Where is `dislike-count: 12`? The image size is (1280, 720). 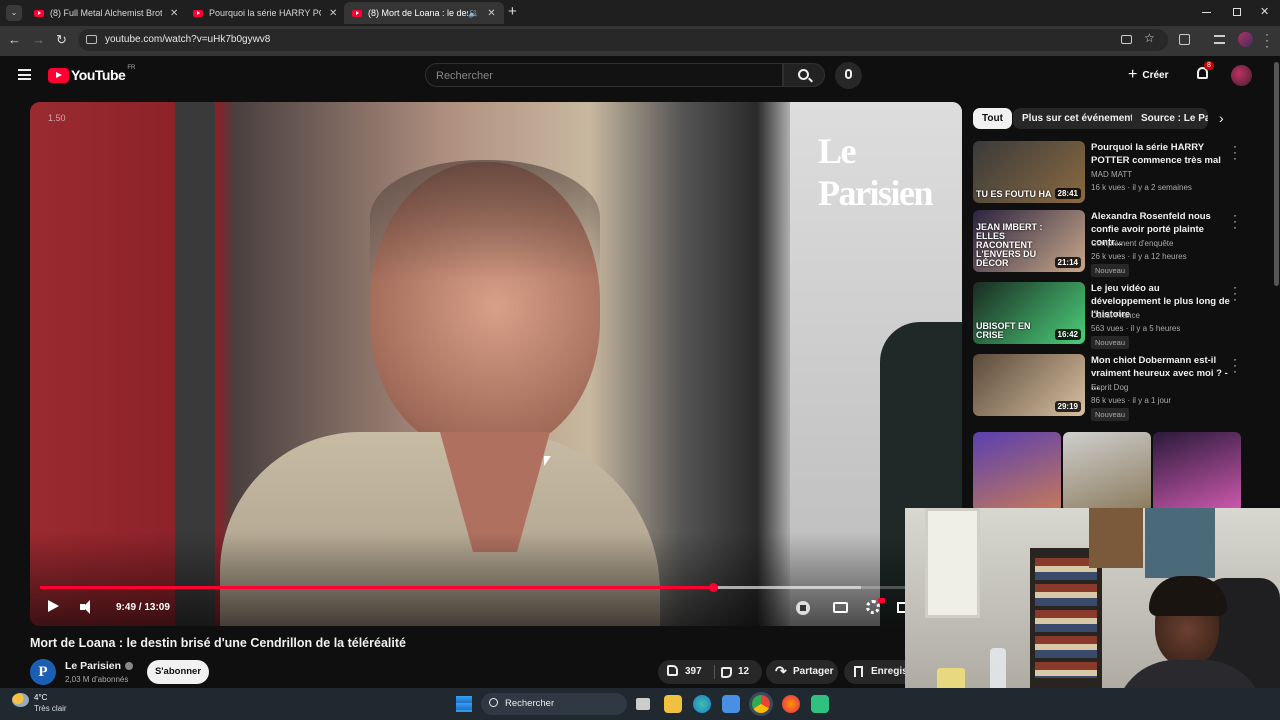 dislike-count: 12 is located at coordinates (744, 671).